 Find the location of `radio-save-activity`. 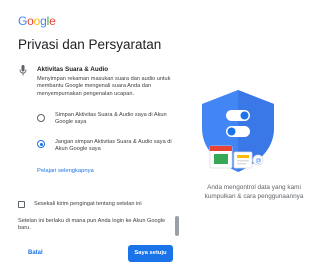

radio-save-activity is located at coordinates (41, 118).